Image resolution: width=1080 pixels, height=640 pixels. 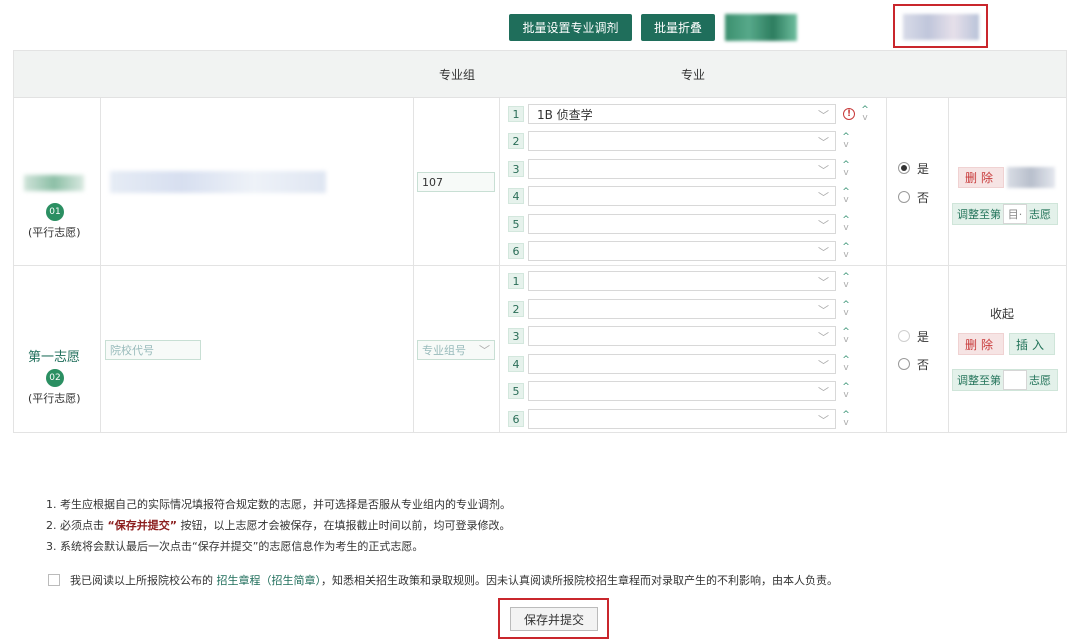 I want to click on agree-checkbox, so click(x=54, y=580).